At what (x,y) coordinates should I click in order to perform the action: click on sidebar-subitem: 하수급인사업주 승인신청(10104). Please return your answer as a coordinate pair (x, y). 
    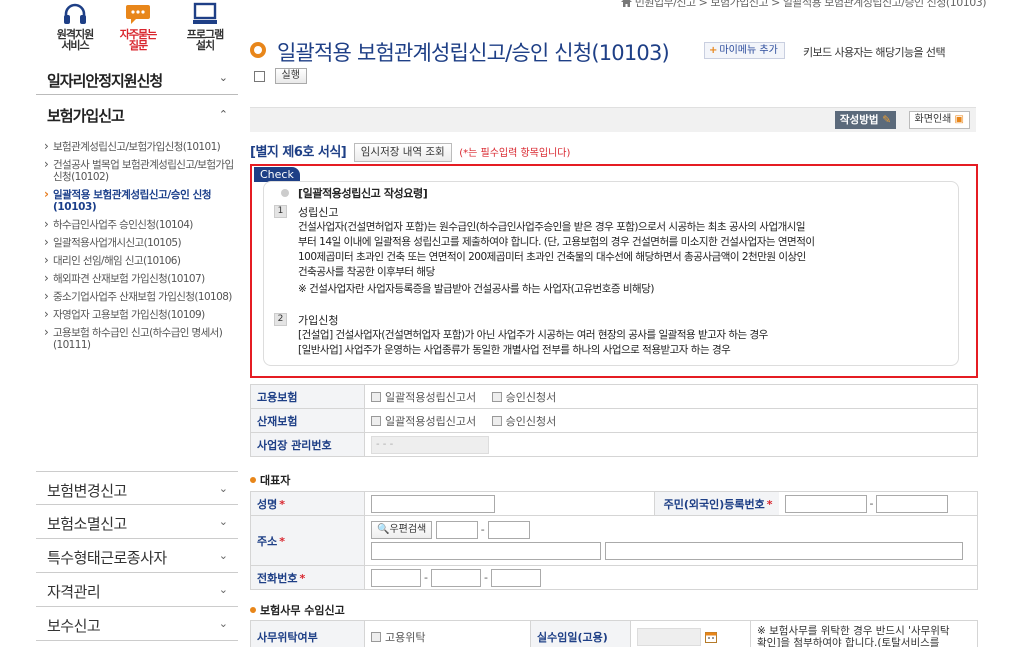
    Looking at the image, I should click on (139, 224).